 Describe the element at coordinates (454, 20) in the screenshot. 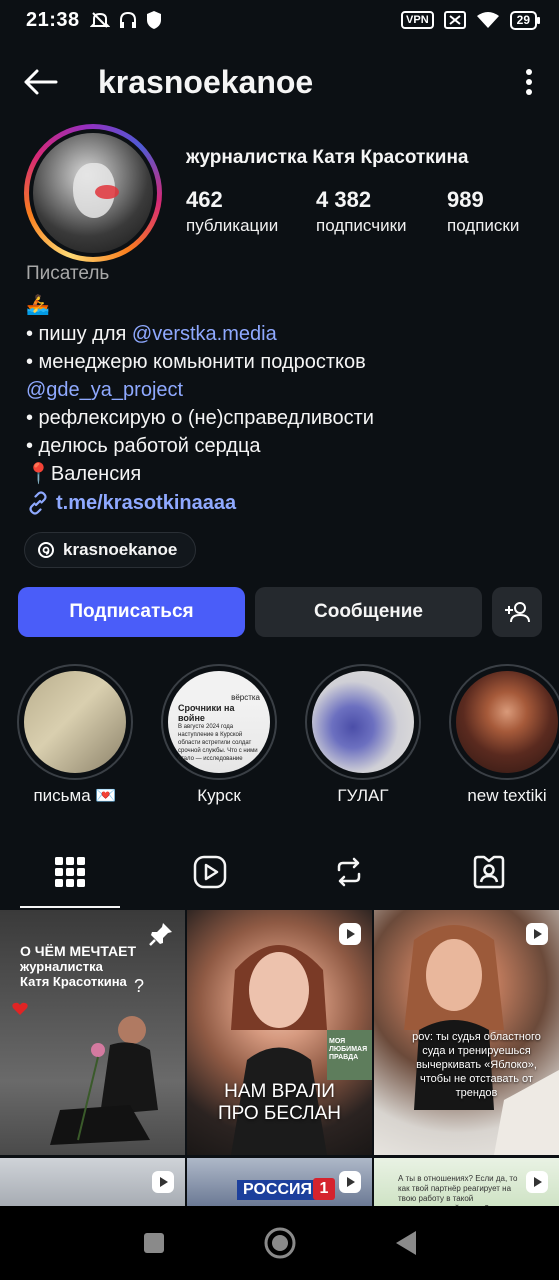

I see `no-sim-icon` at that location.